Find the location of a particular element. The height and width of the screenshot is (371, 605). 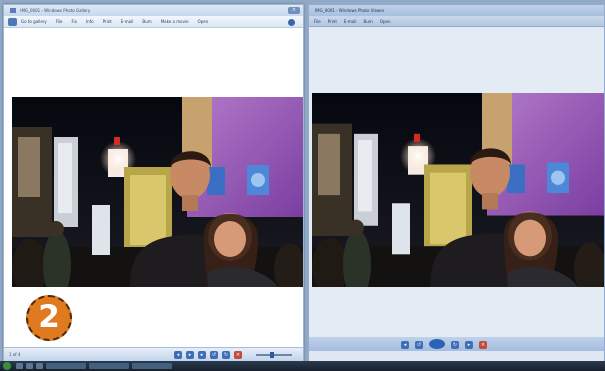

right-window-title: IMG_0001 - Windows Photo Viewer is located at coordinates (350, 10).